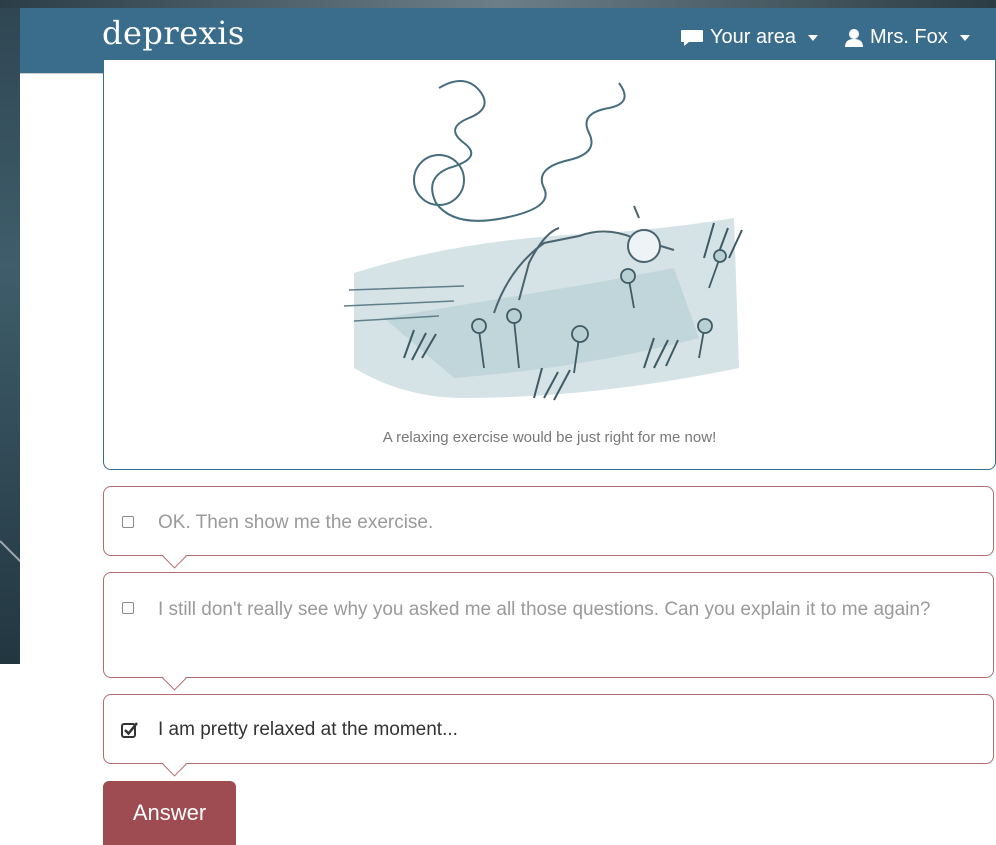 The height and width of the screenshot is (845, 996). What do you see at coordinates (692, 37) in the screenshot?
I see `chat-bubble-icon` at bounding box center [692, 37].